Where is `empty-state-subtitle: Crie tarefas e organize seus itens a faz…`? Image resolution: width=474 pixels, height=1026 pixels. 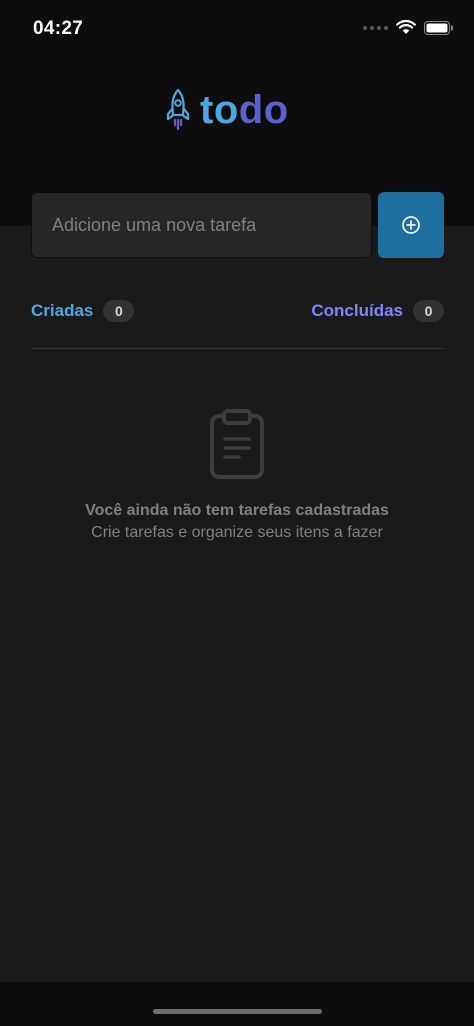 empty-state-subtitle: Crie tarefas e organize seus itens a faz… is located at coordinates (237, 532).